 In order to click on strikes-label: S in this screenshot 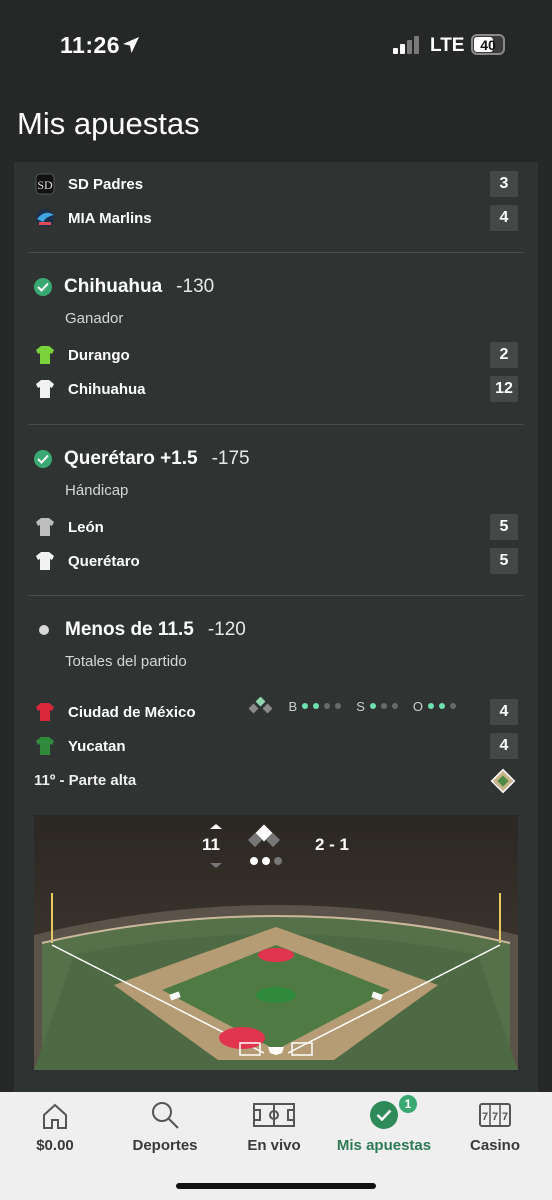, I will do `click(360, 706)`.